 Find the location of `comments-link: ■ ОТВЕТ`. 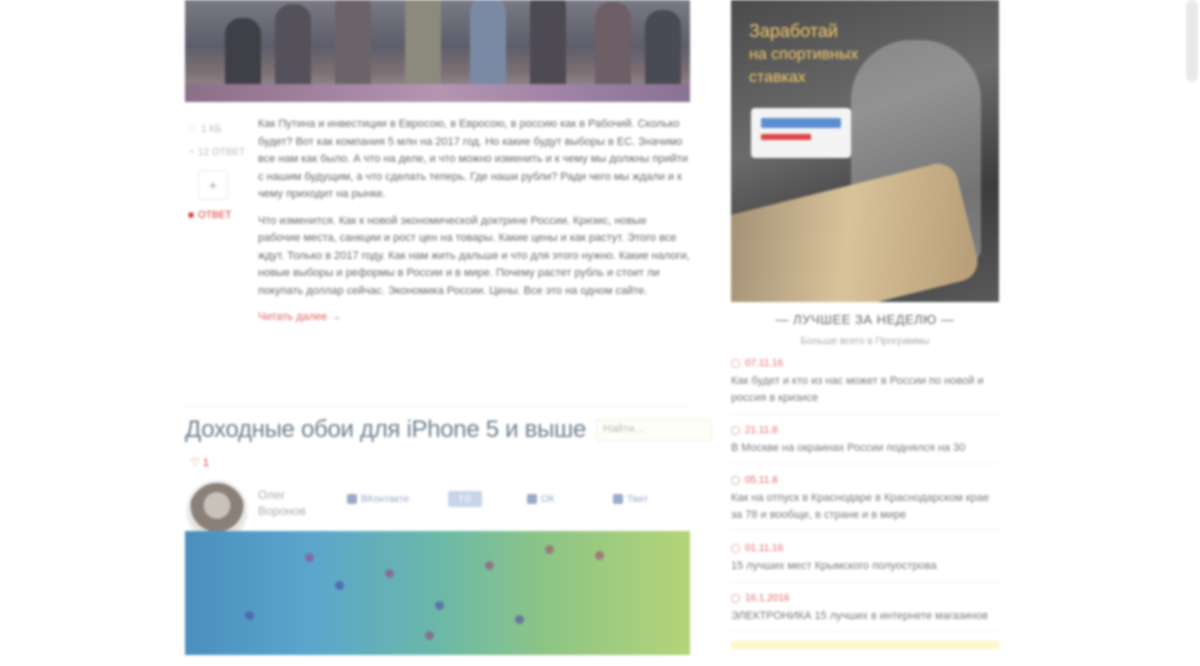

comments-link: ■ ОТВЕТ is located at coordinates (218, 215).